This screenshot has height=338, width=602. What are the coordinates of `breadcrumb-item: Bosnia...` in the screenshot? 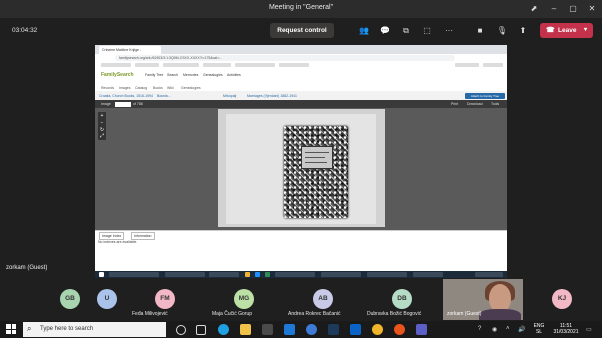 It's located at (164, 96).